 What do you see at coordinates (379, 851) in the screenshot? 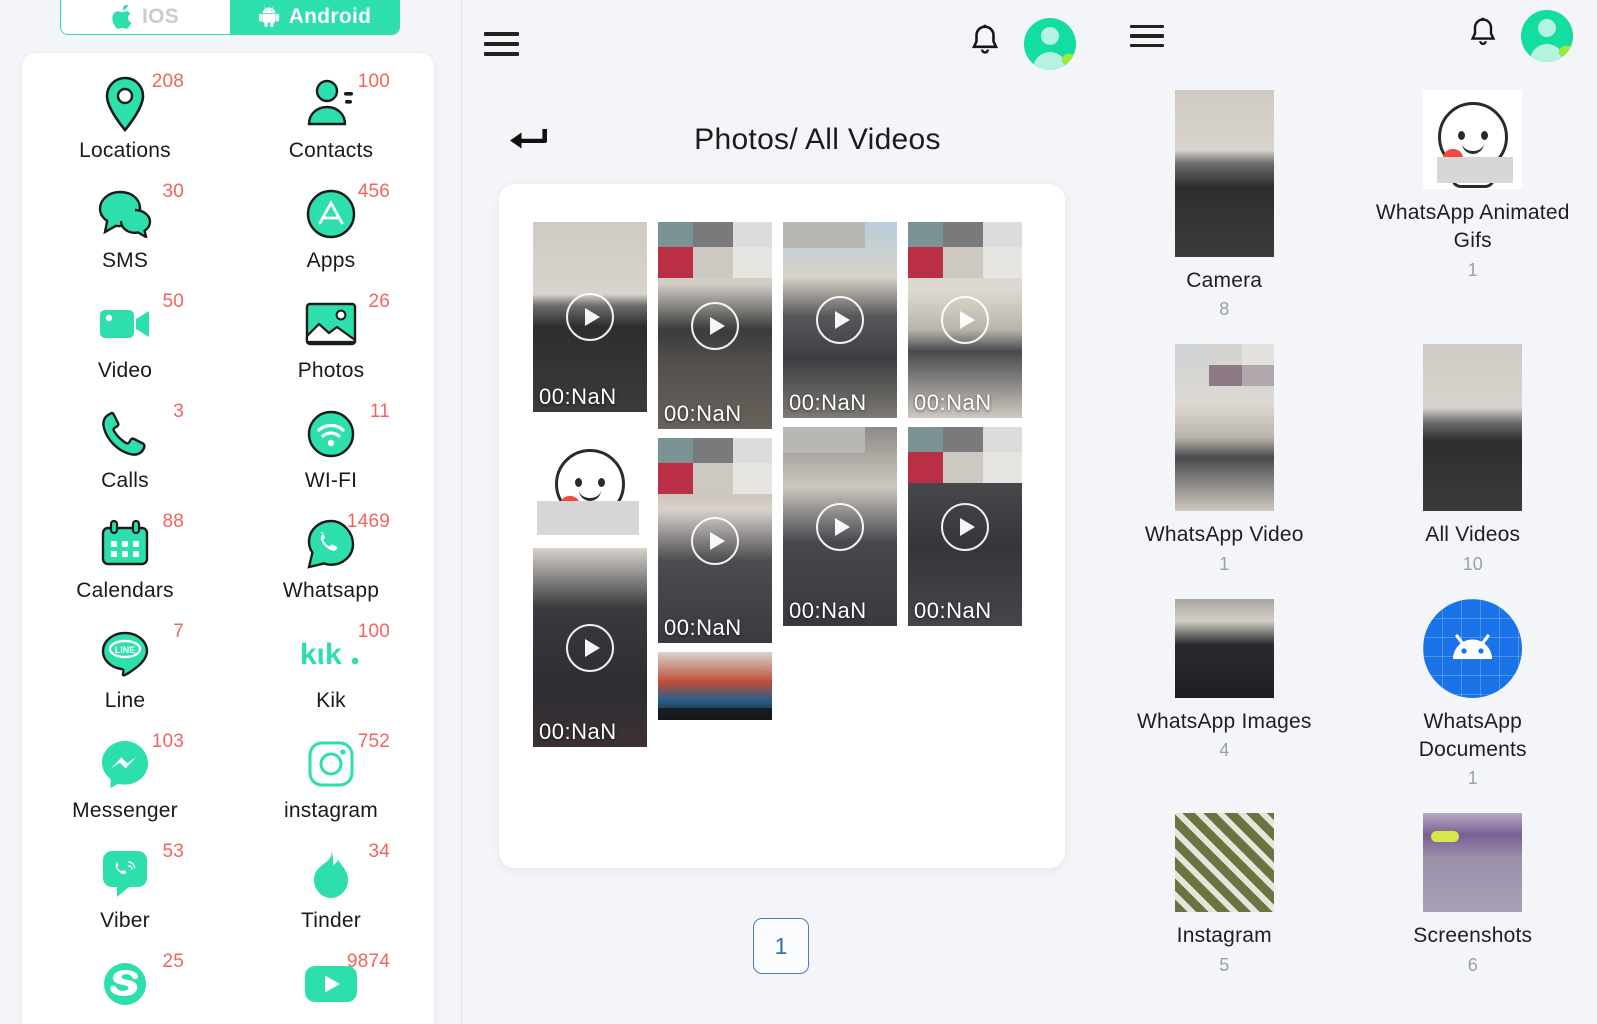
I see `sidebar-item-count: 34` at bounding box center [379, 851].